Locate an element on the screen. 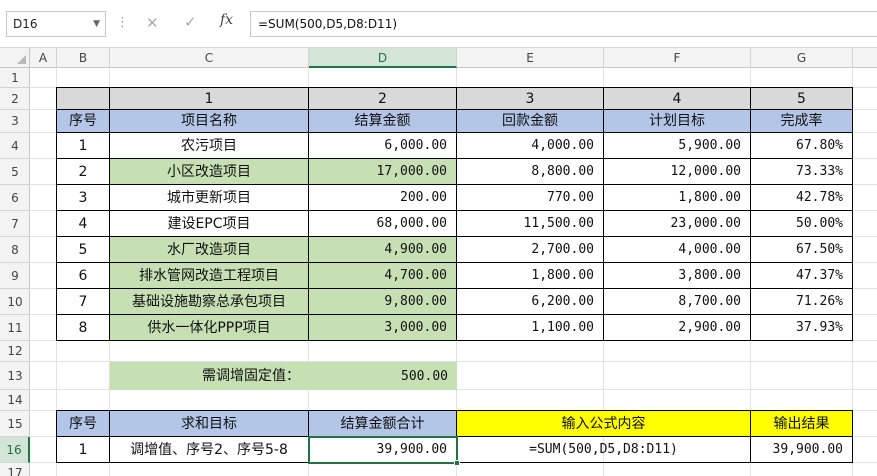 The height and width of the screenshot is (476, 877). table-header: 完成率 is located at coordinates (801, 121).